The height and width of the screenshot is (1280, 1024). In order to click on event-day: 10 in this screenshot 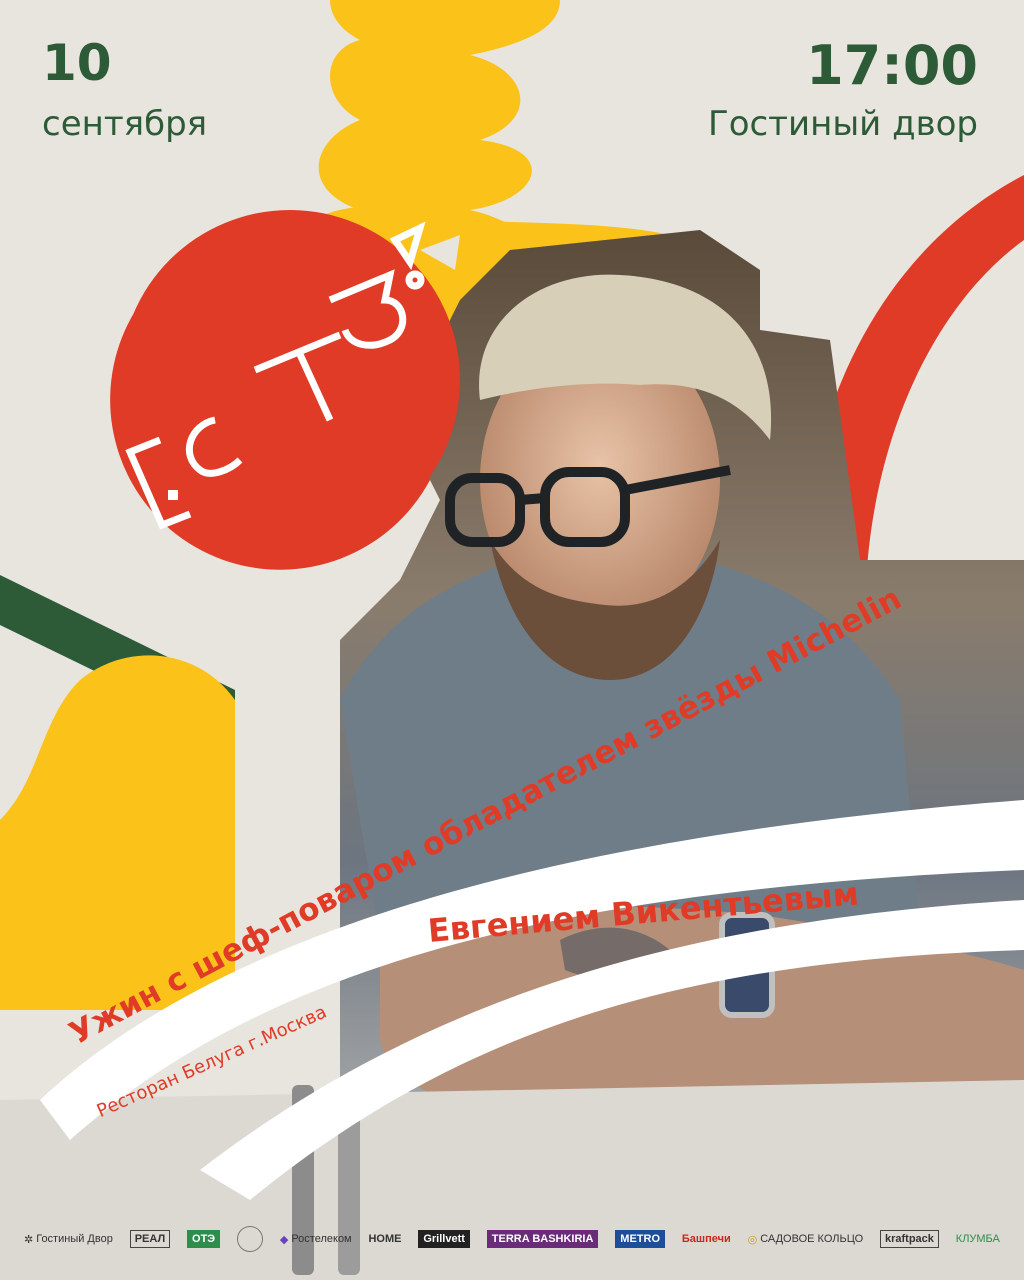, I will do `click(77, 63)`.